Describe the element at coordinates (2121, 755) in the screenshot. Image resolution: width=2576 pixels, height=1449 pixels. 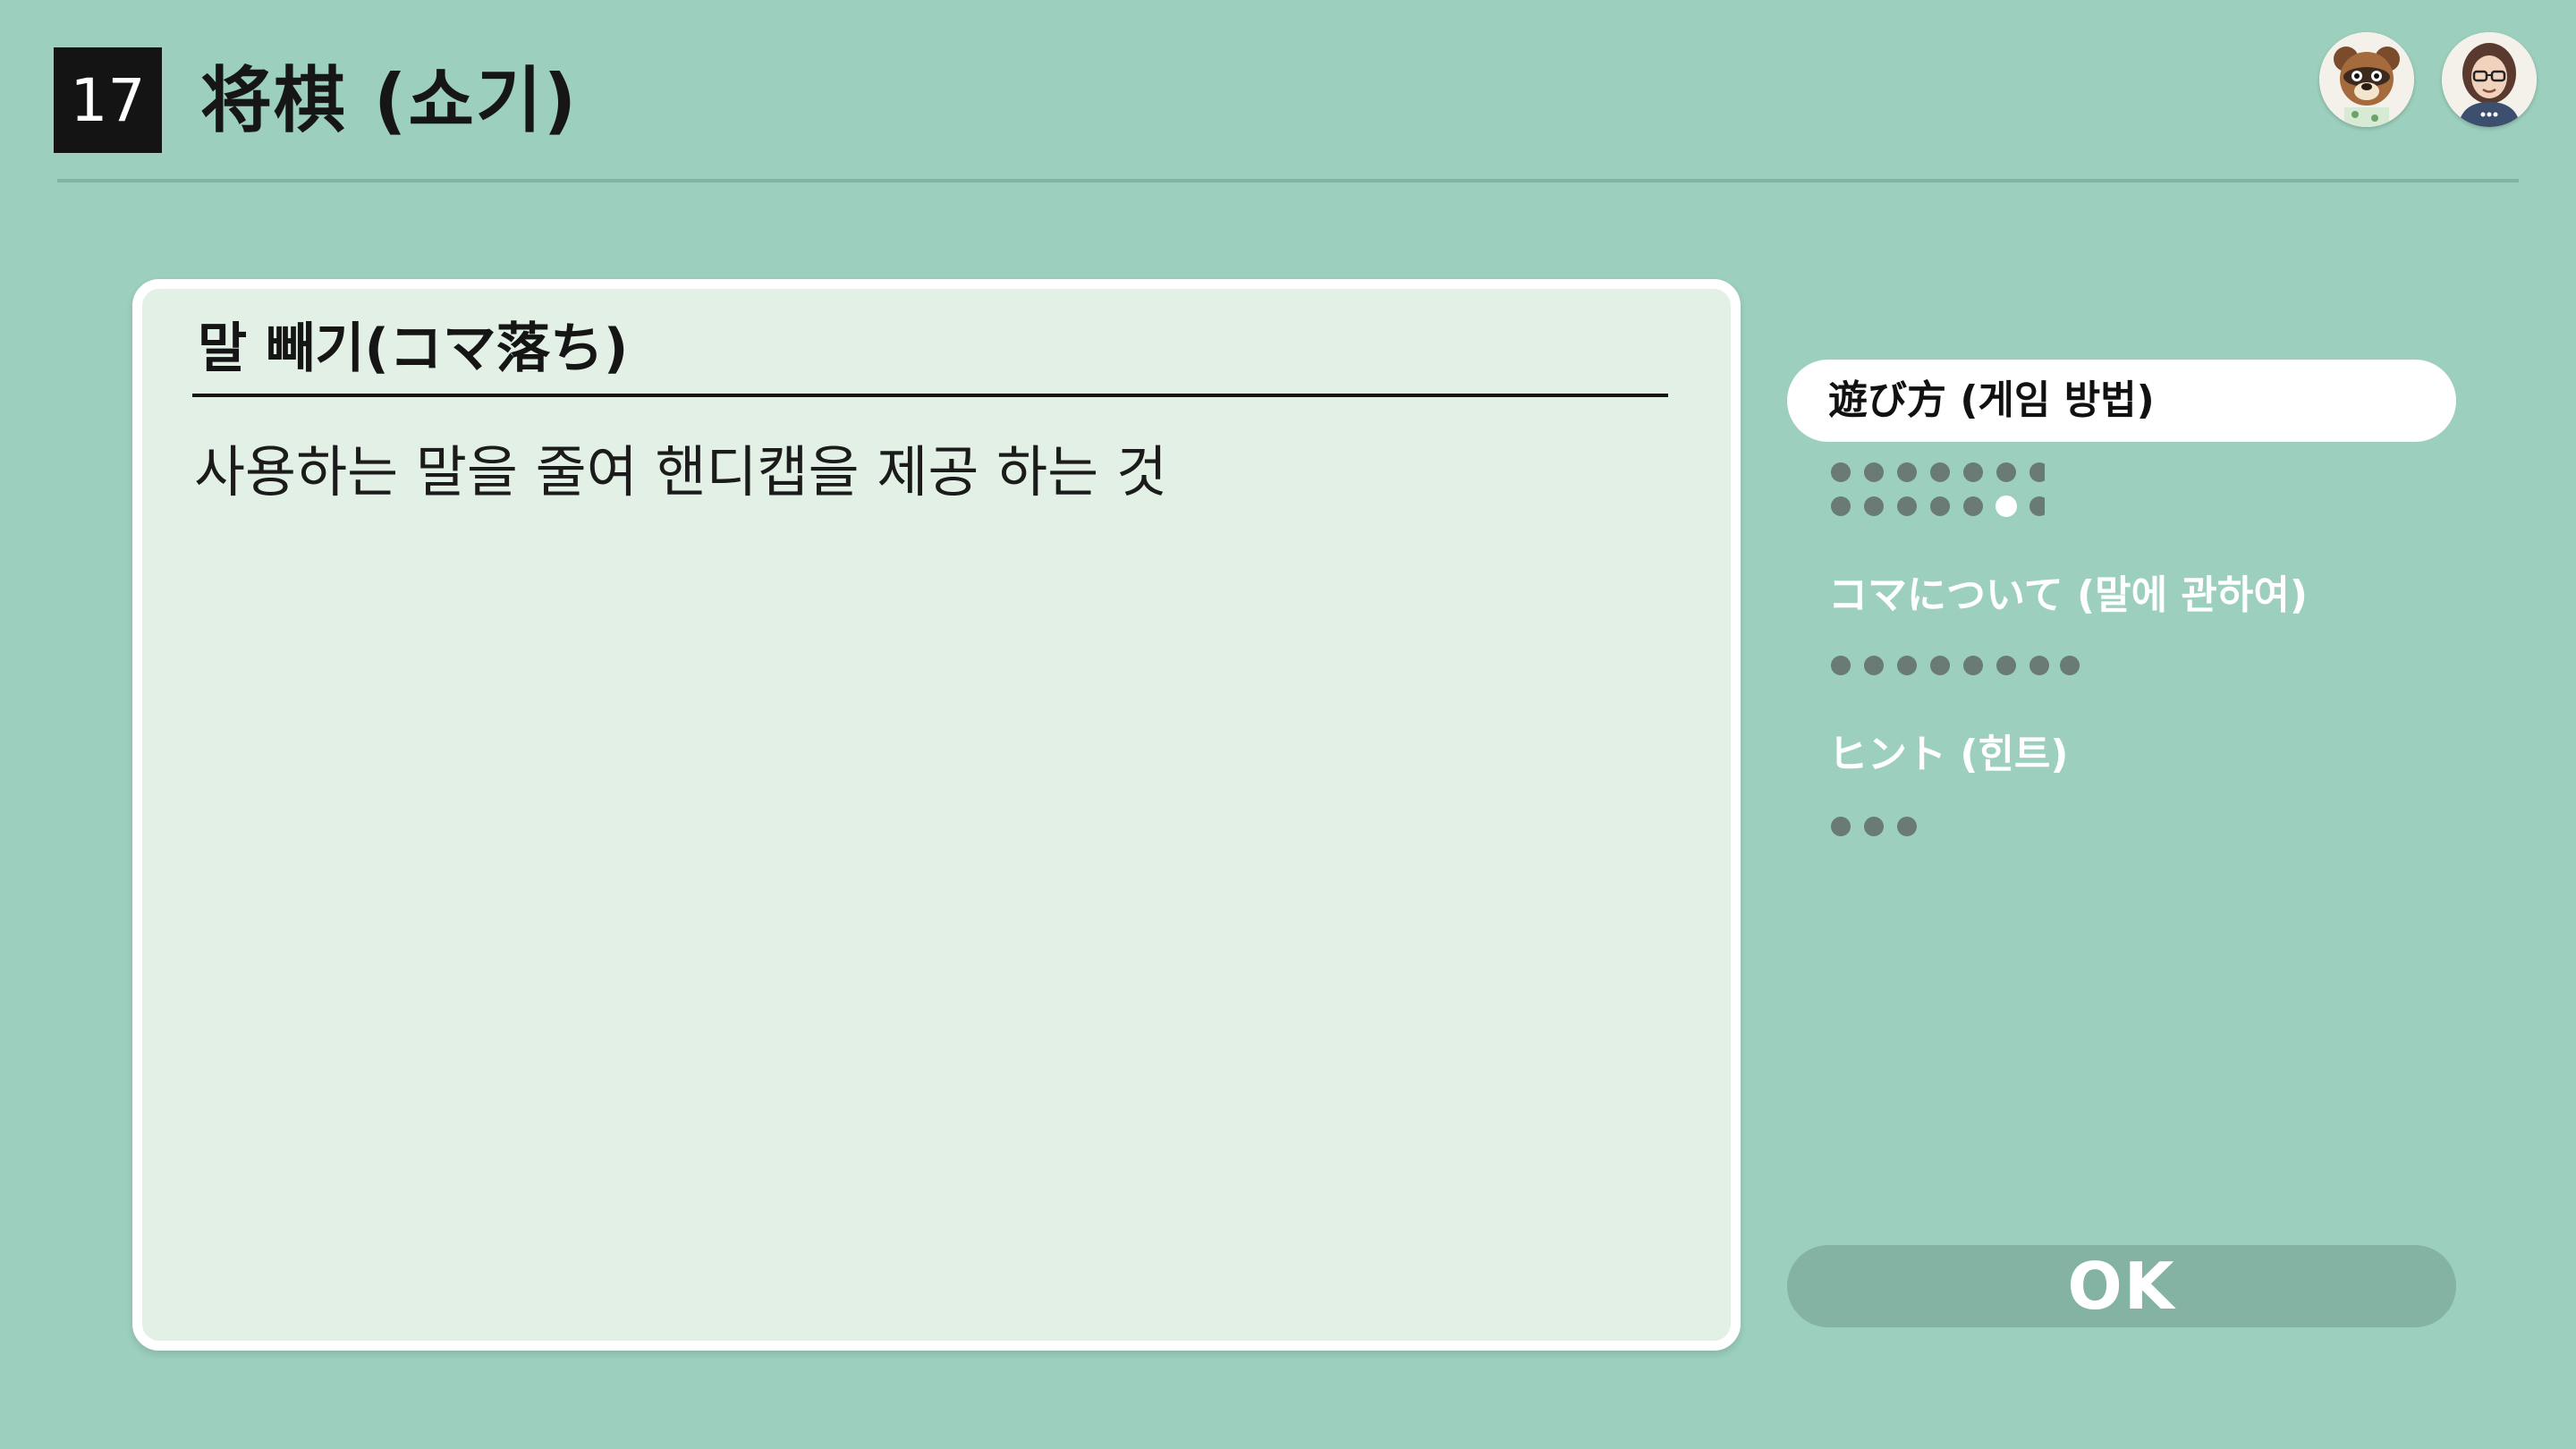
I see `menu-item-hints: ヒント (힌트)` at that location.